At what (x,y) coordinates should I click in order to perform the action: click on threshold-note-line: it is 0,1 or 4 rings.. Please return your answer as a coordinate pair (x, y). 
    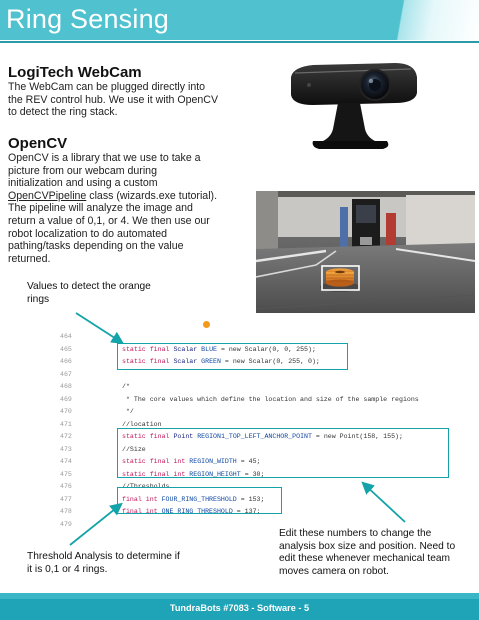
    Looking at the image, I should click on (67, 569).